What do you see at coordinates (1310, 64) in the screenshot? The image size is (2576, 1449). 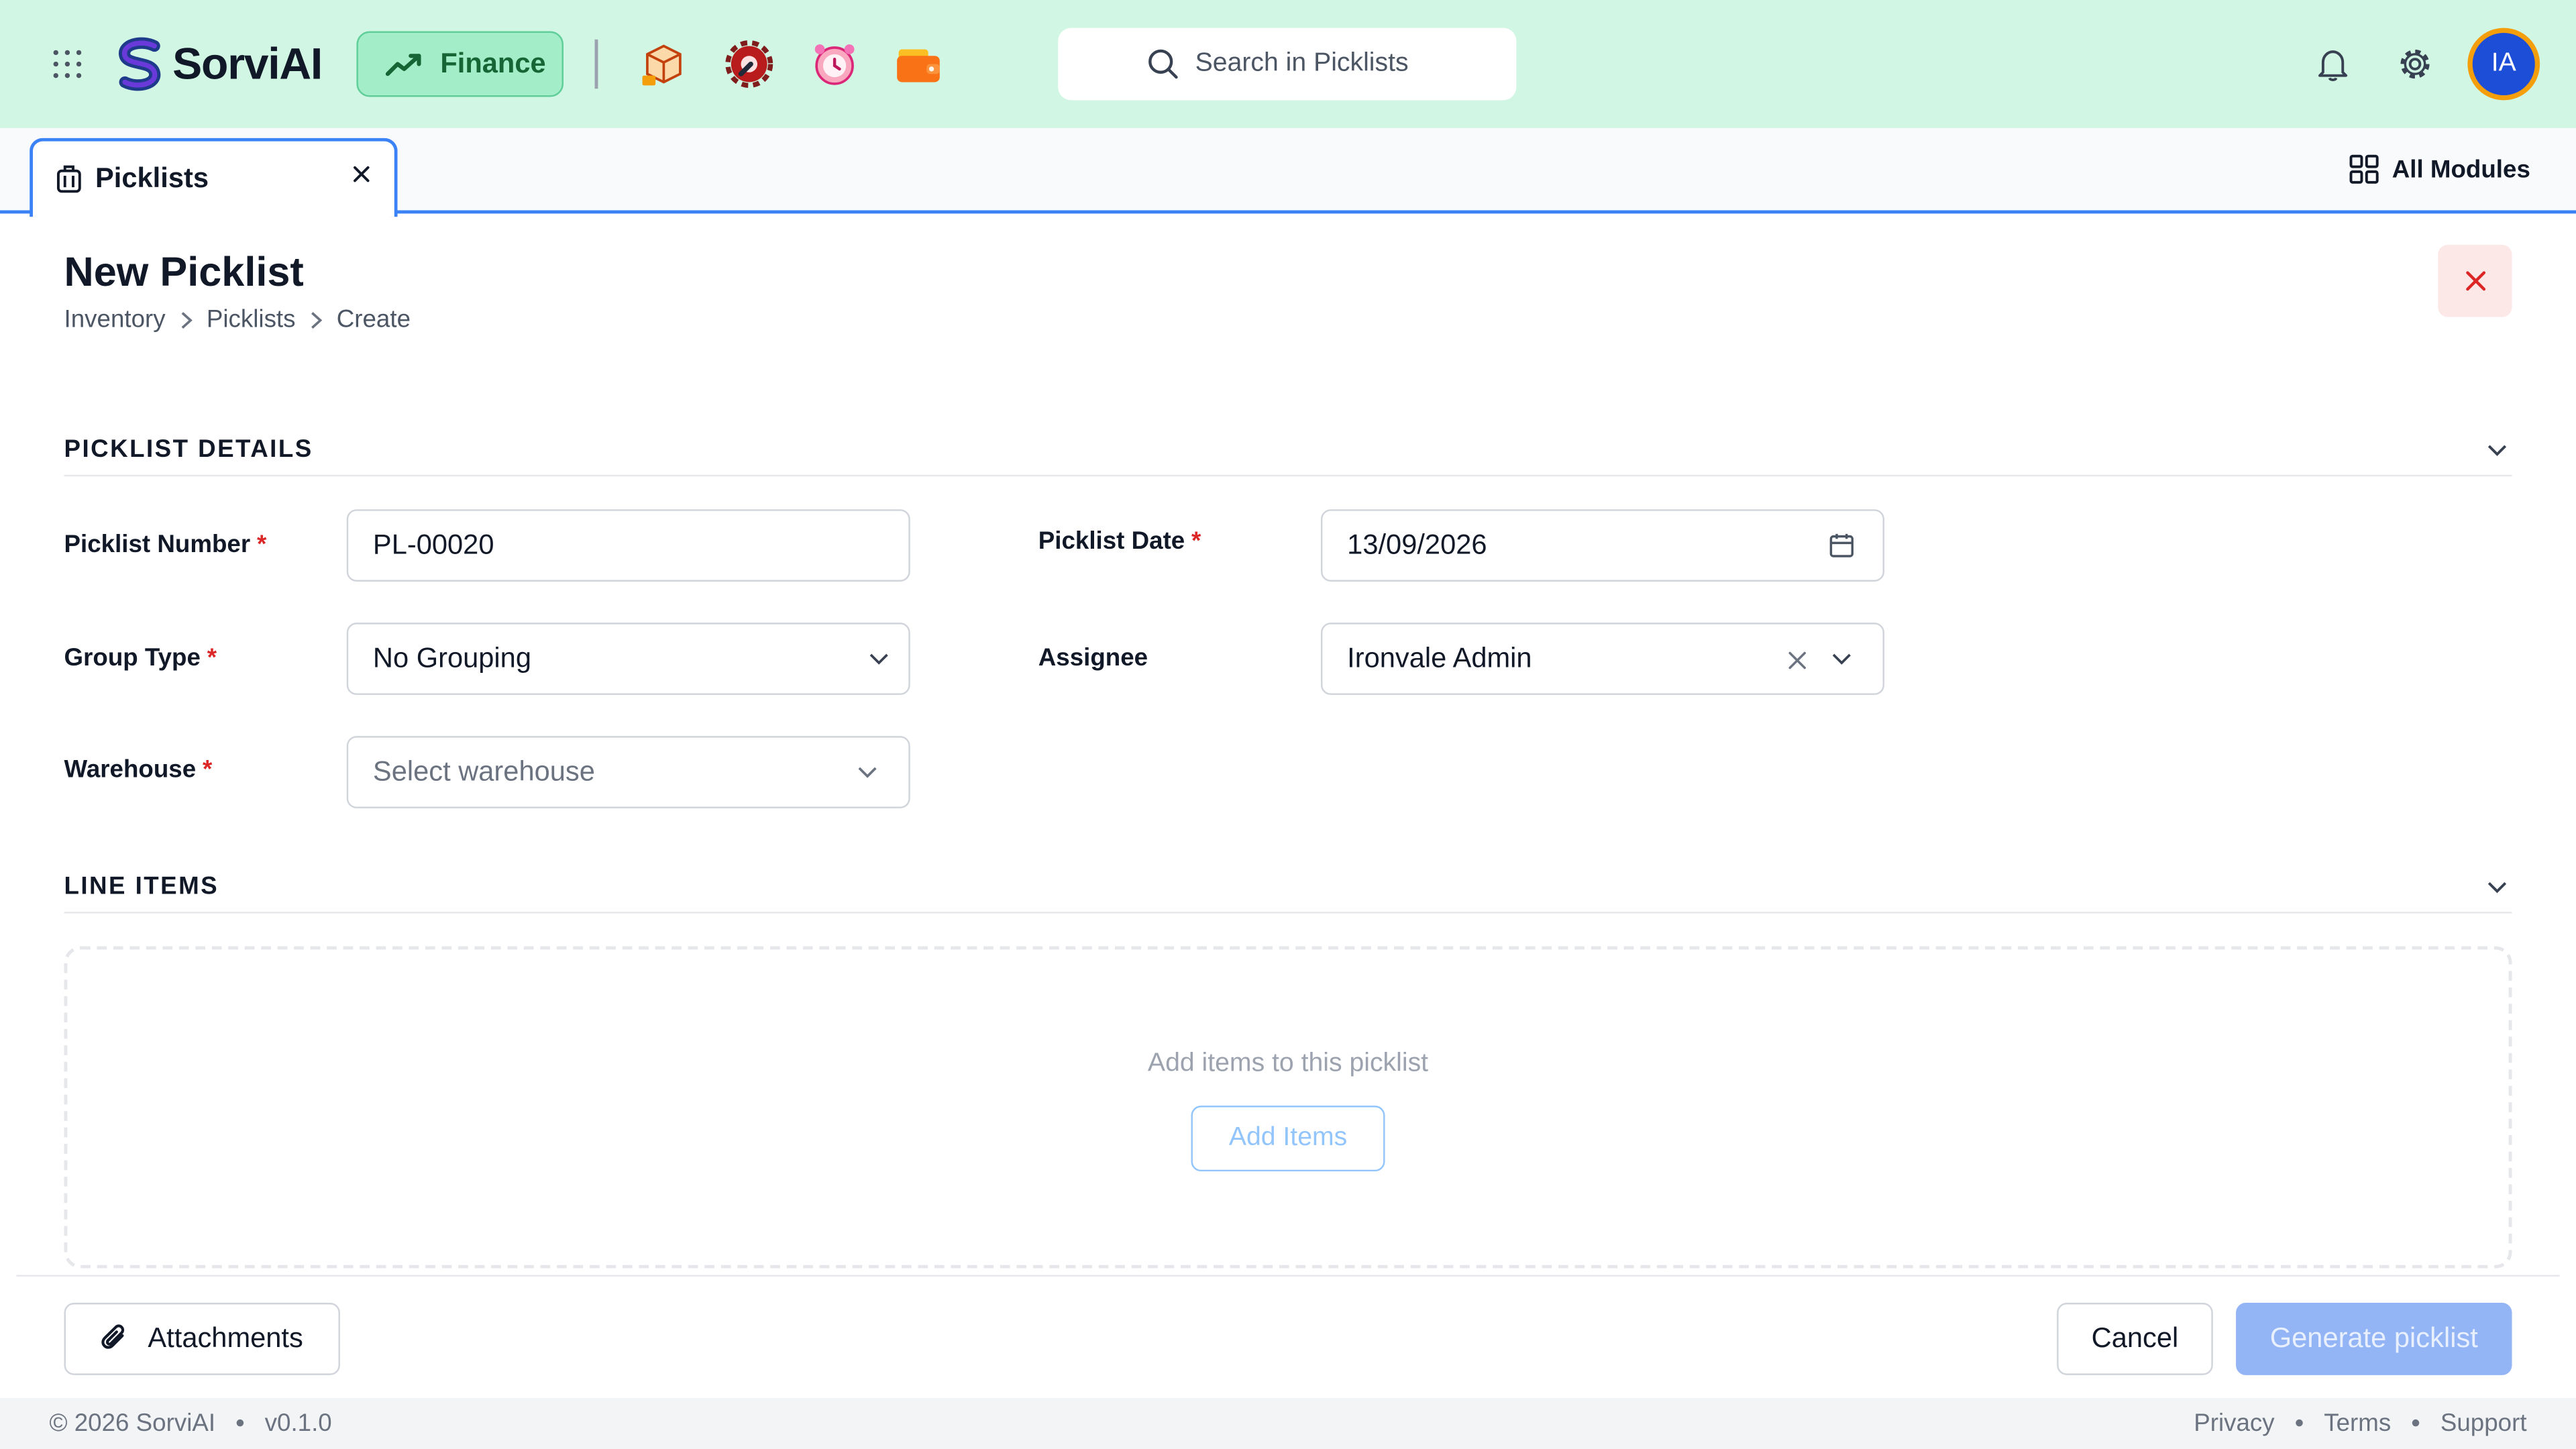 I see `search-input` at bounding box center [1310, 64].